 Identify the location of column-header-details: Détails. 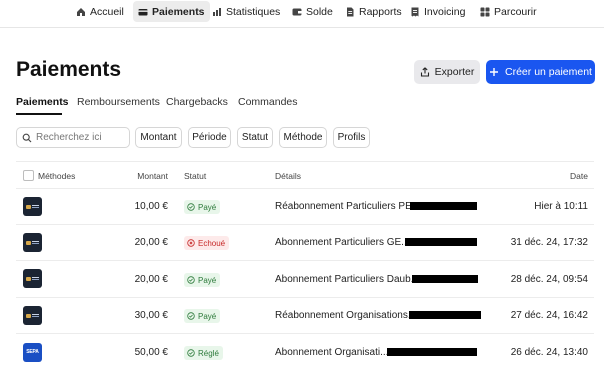
(288, 176).